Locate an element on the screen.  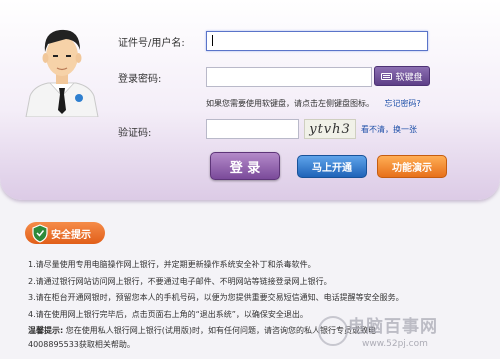
warm-tip-text: 您在使用私人银行网上银行(试用版)时，如有任何问题，请咨询您的私人银行专员或致电 is located at coordinates (220, 330).